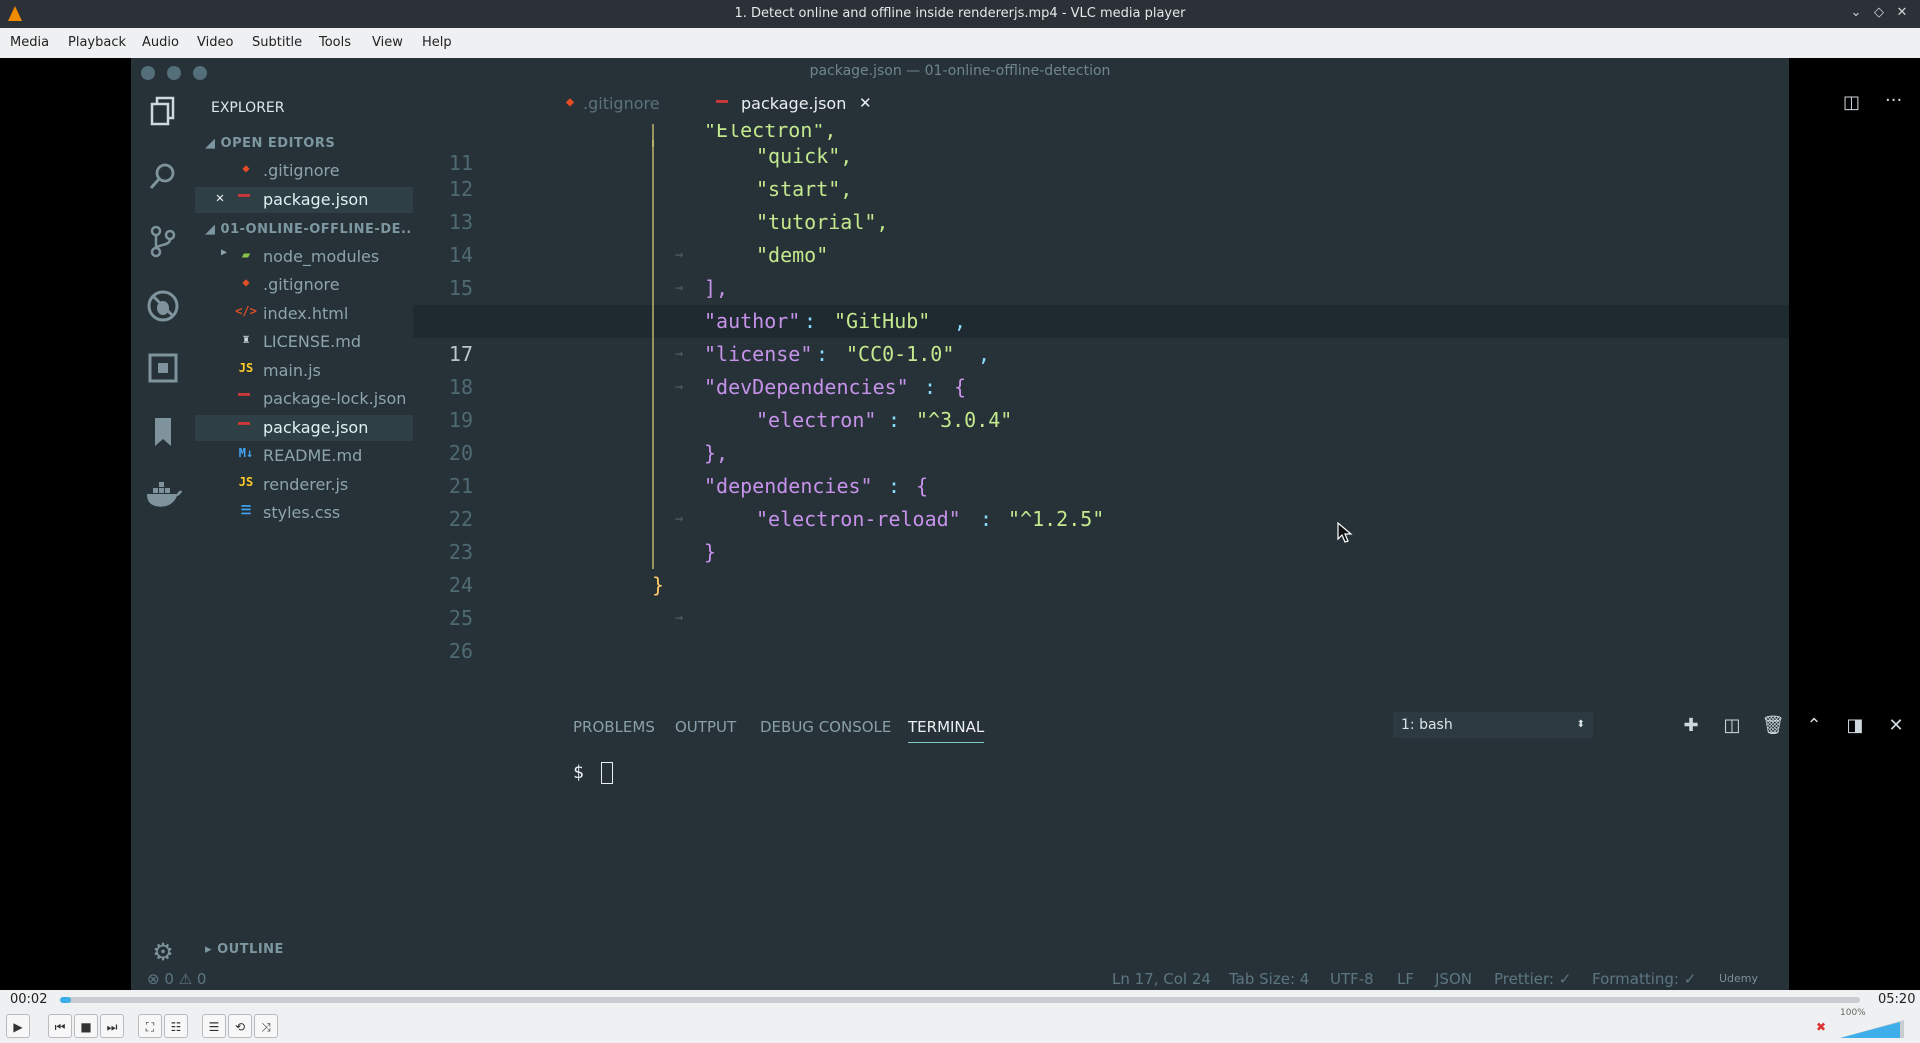  I want to click on code-line-17: 17 "author" : "GitHub" ,, so click(1101, 335).